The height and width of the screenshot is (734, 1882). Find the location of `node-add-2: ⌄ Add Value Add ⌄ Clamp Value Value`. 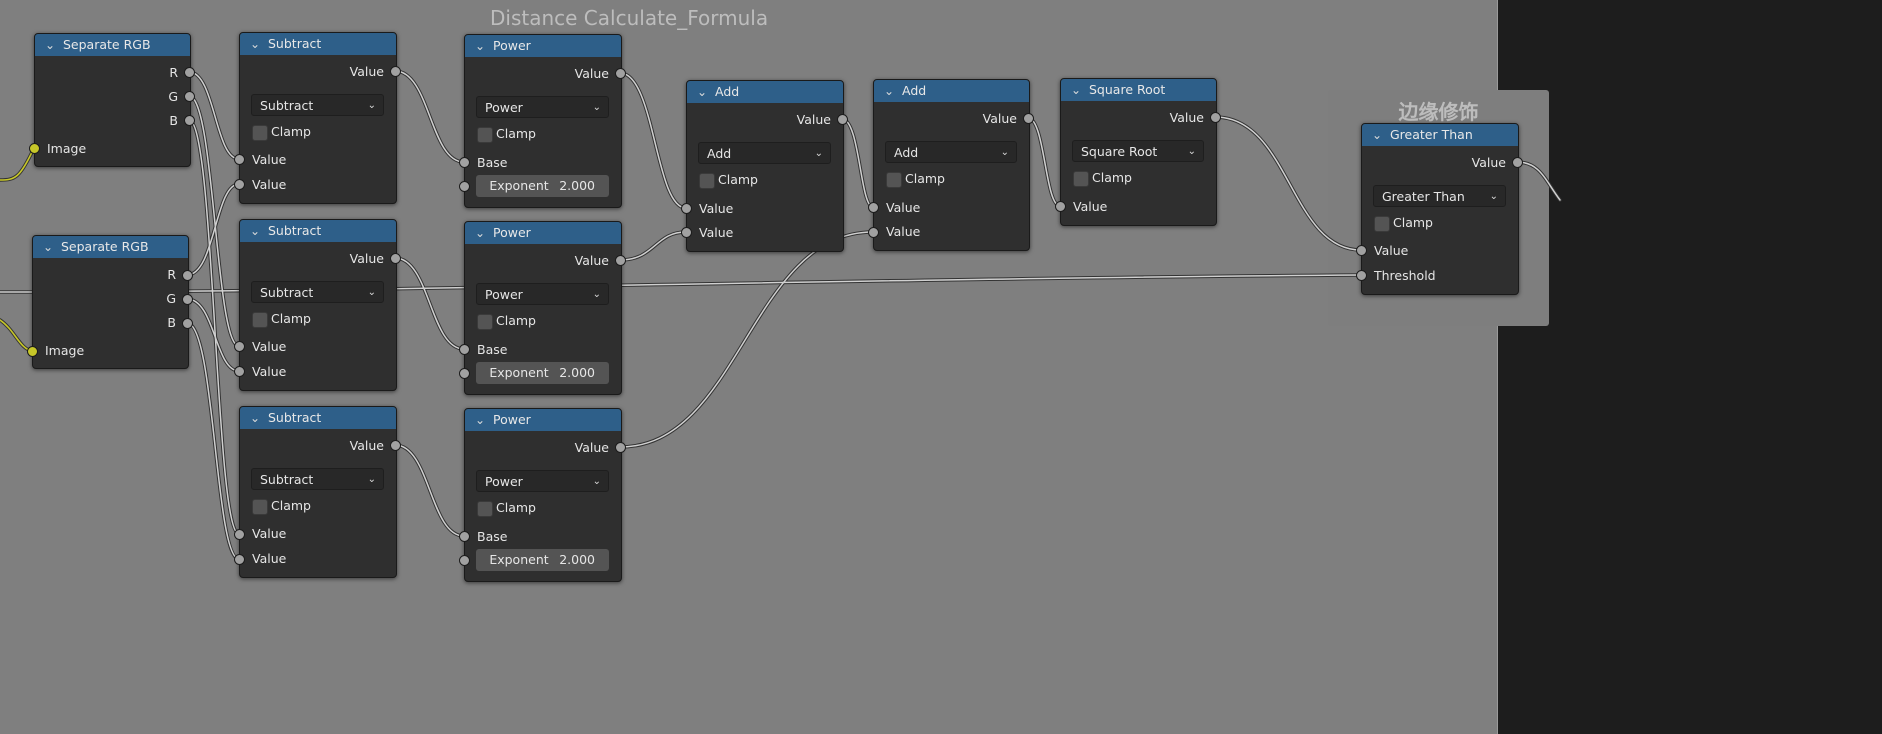

node-add-2: ⌄ Add Value Add ⌄ Clamp Value Value is located at coordinates (951, 165).